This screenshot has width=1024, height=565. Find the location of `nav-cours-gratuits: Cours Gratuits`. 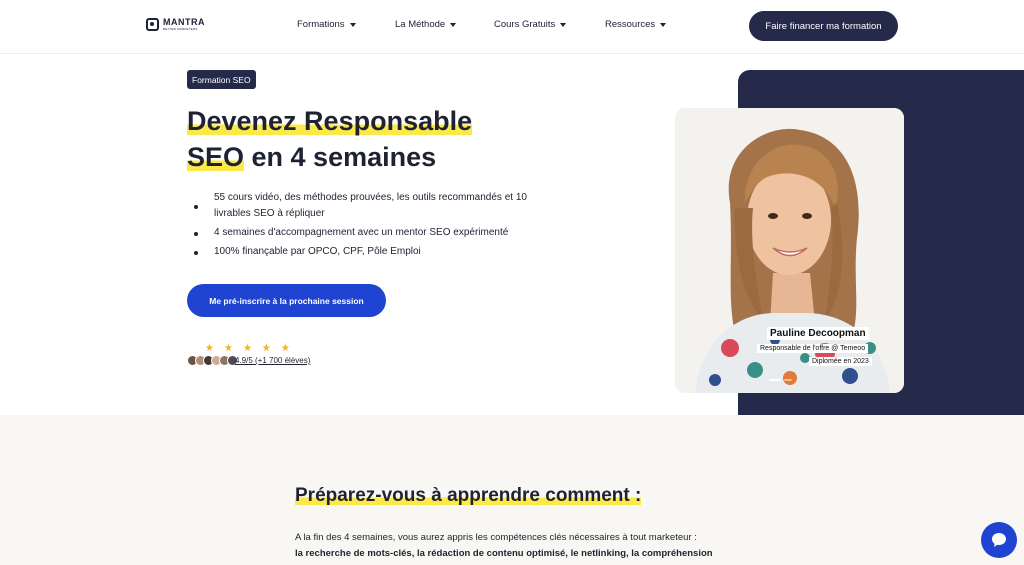

nav-cours-gratuits: Cours Gratuits is located at coordinates (530, 24).